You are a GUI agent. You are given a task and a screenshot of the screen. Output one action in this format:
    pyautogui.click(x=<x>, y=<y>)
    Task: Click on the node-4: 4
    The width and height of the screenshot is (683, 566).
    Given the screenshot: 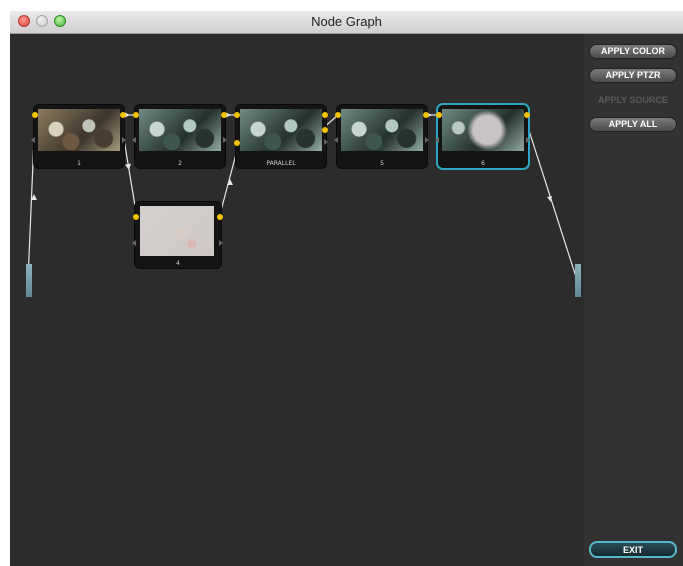 What is the action you would take?
    pyautogui.click(x=177, y=235)
    